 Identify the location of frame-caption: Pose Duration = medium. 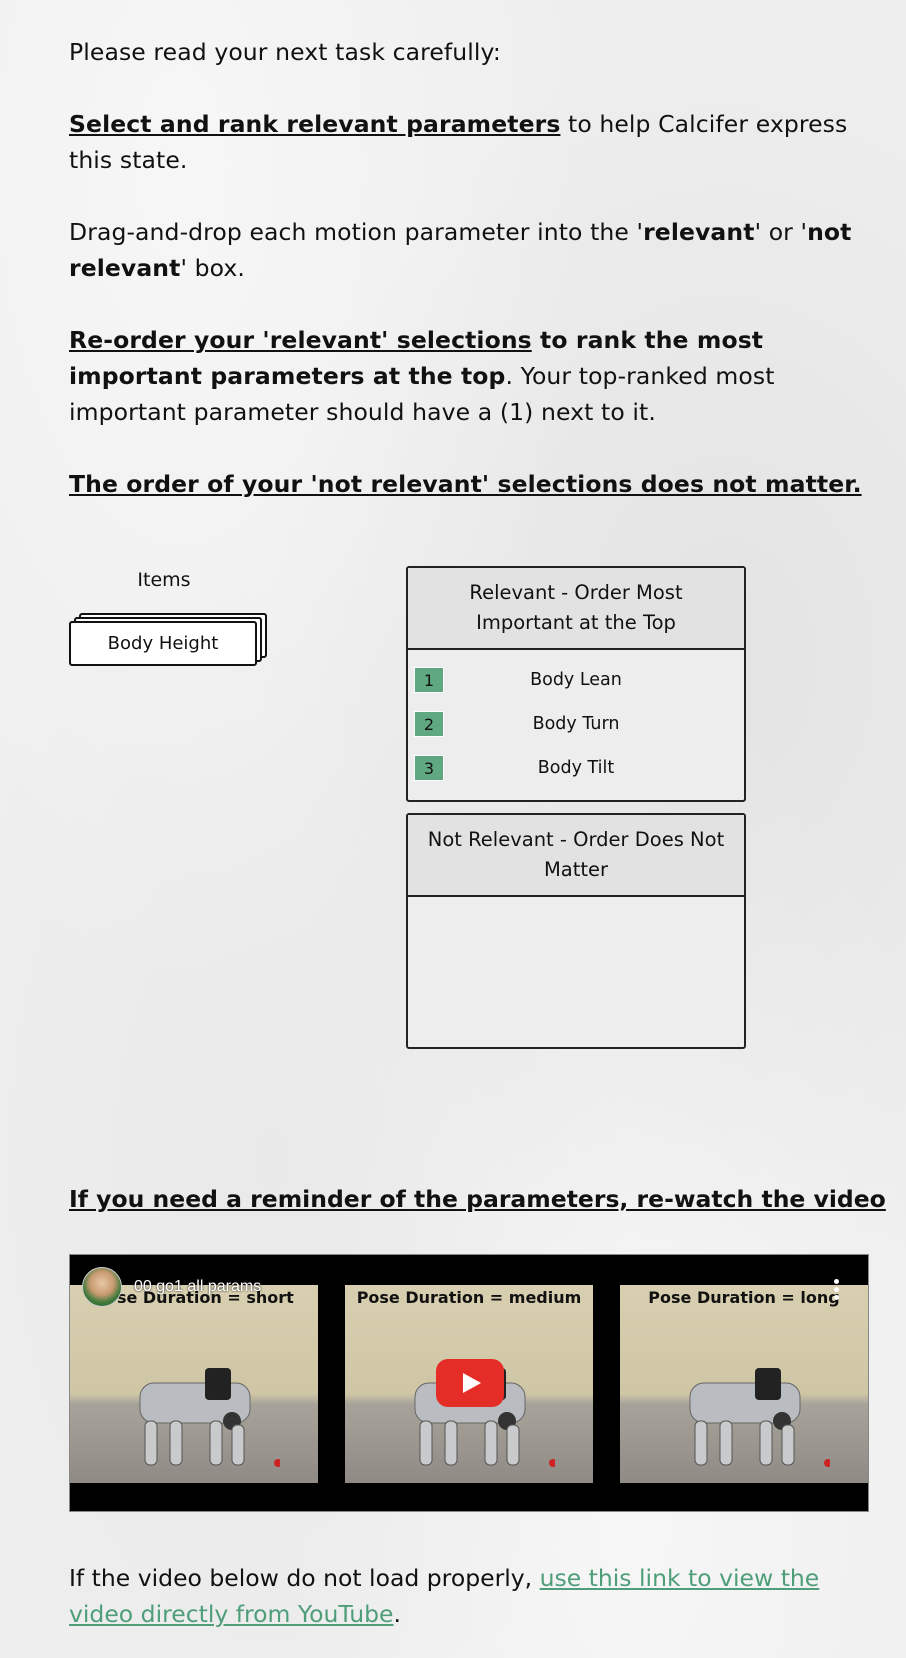
(469, 1297).